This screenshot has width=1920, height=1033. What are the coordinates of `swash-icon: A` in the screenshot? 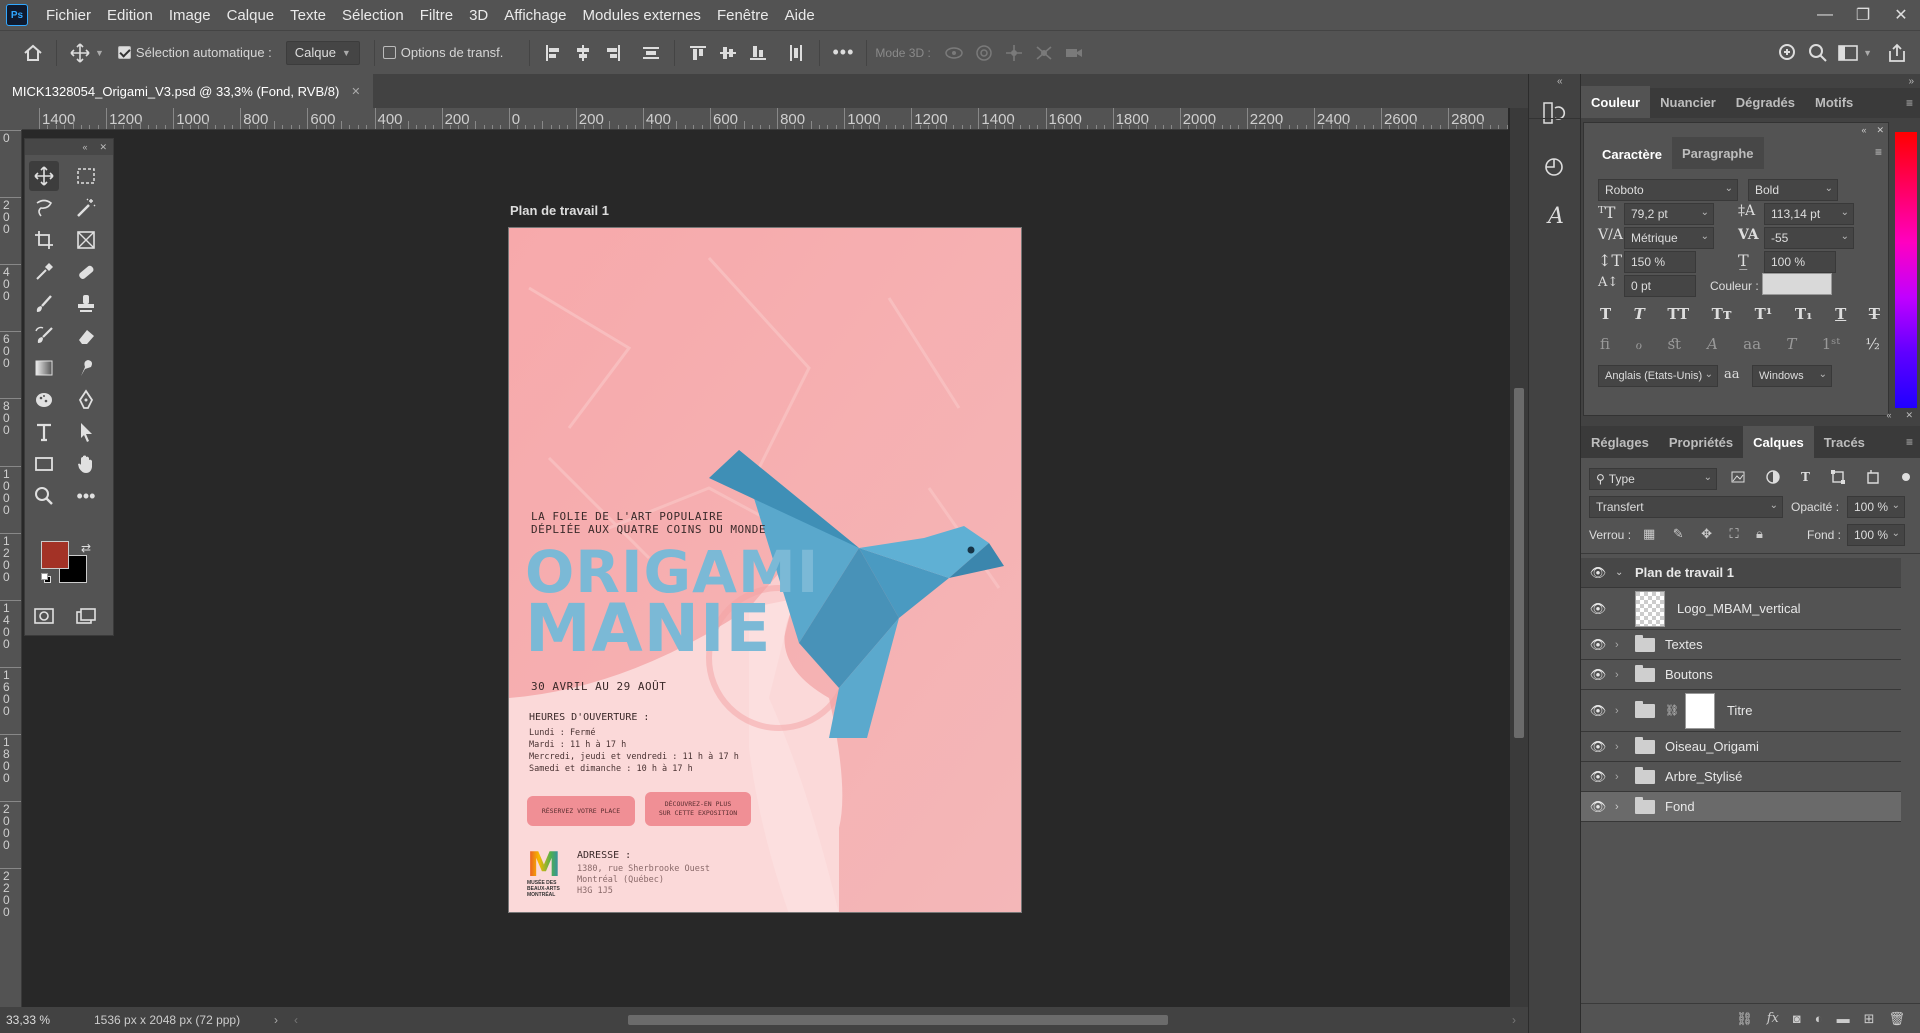 It's located at (1712, 344).